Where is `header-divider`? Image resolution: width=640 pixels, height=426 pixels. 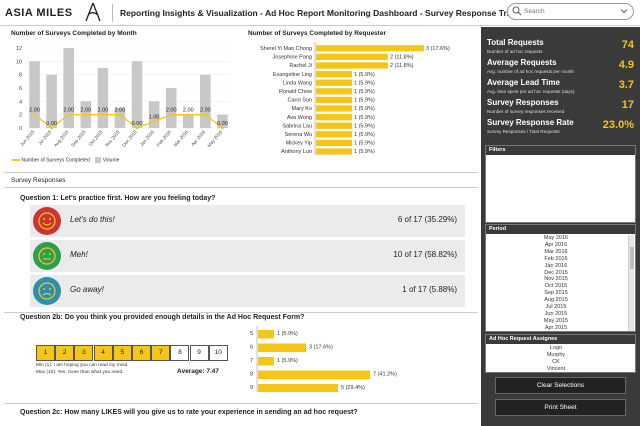 header-divider is located at coordinates (112, 13).